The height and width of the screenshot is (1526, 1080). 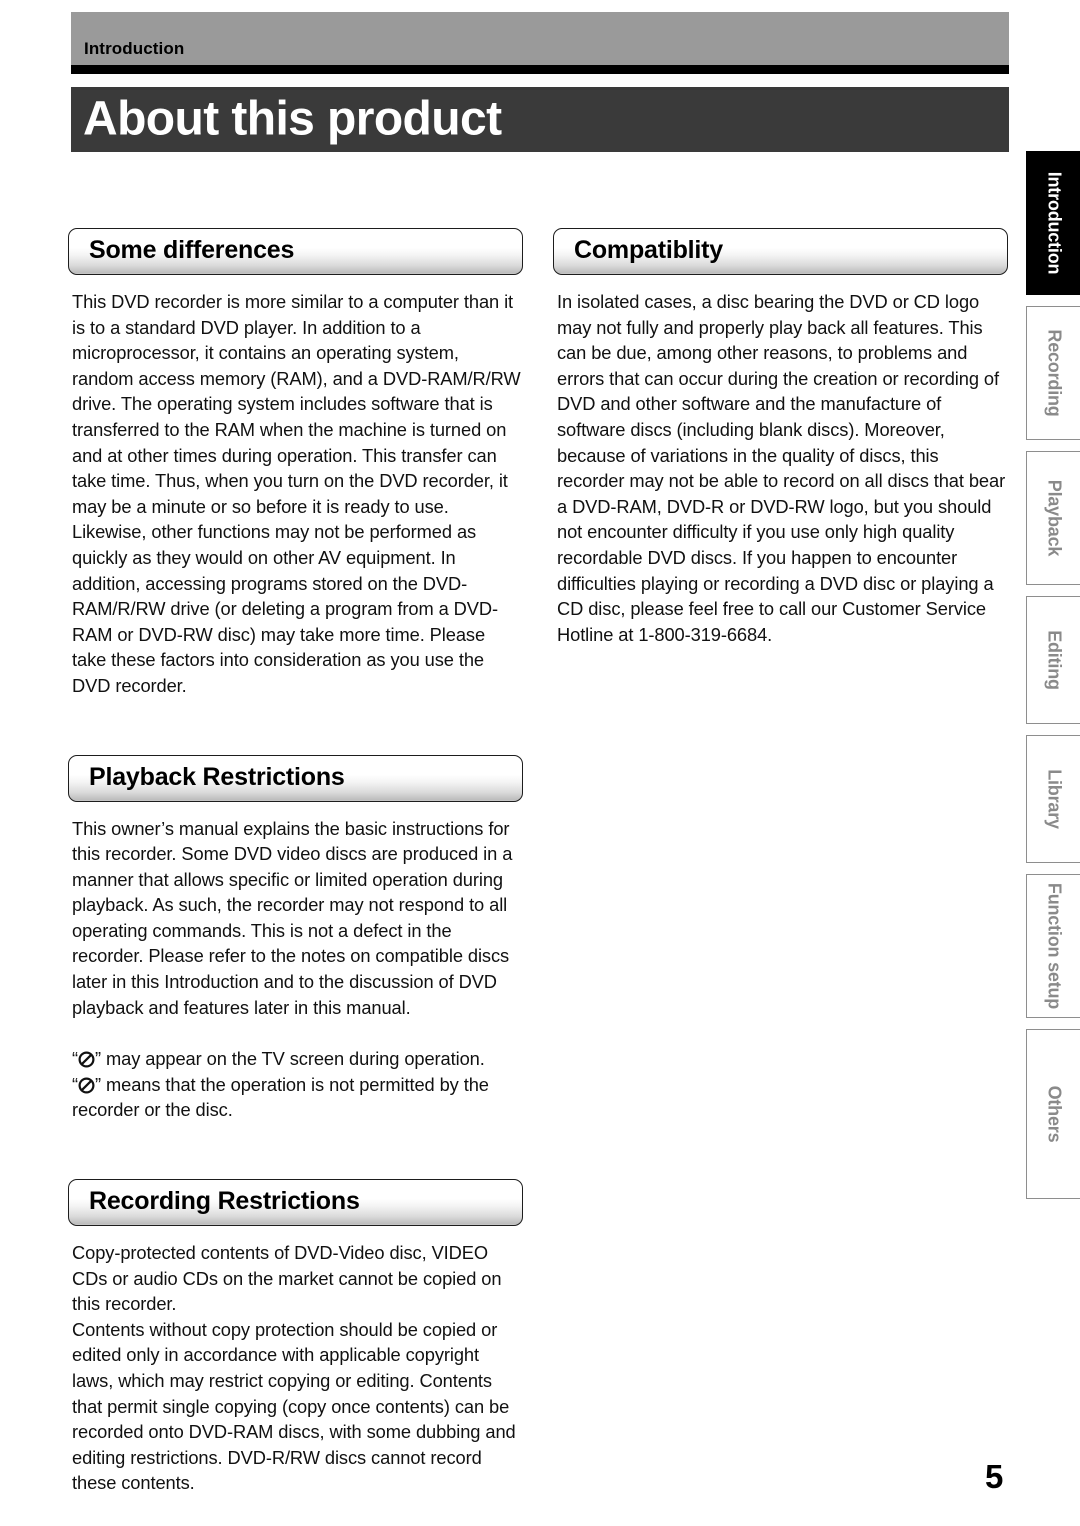 I want to click on tab-label: Editing, so click(x=1054, y=660).